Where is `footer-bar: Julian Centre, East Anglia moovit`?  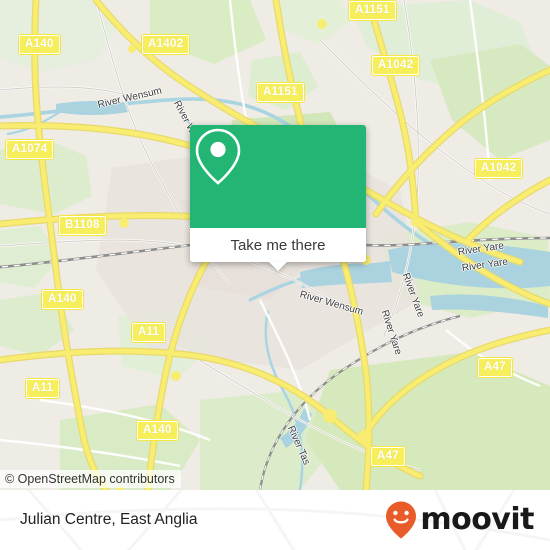
footer-bar: Julian Centre, East Anglia moovit is located at coordinates (275, 520).